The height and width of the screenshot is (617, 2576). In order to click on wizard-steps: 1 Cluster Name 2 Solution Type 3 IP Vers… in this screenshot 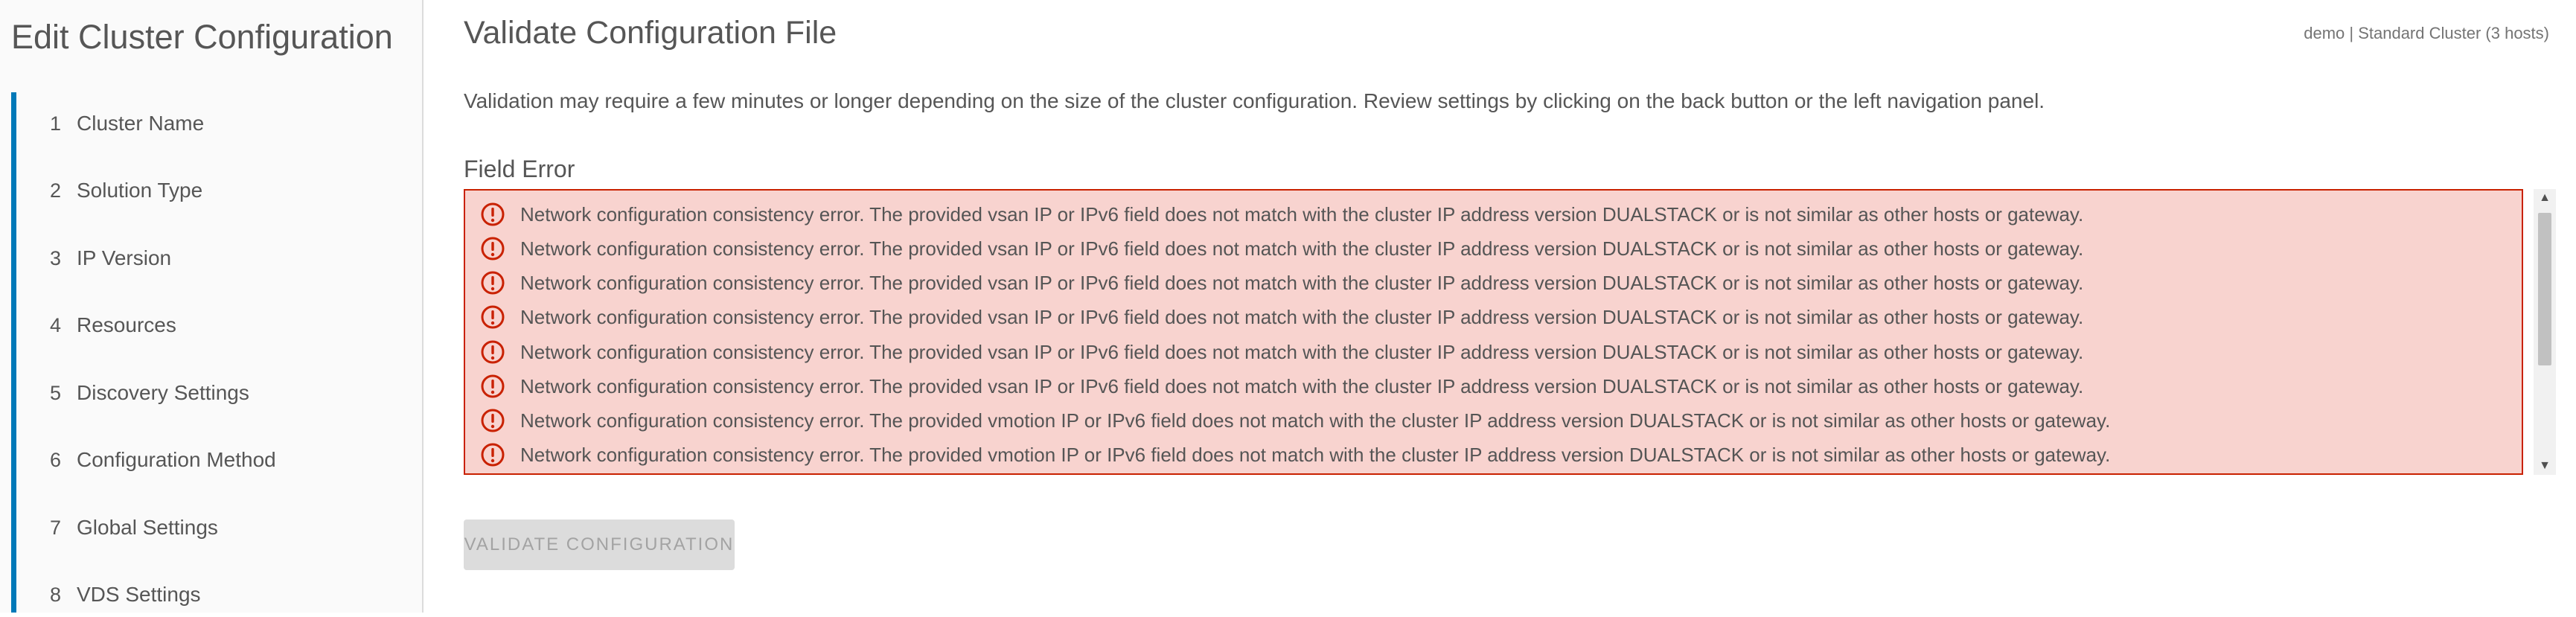, I will do `click(217, 352)`.